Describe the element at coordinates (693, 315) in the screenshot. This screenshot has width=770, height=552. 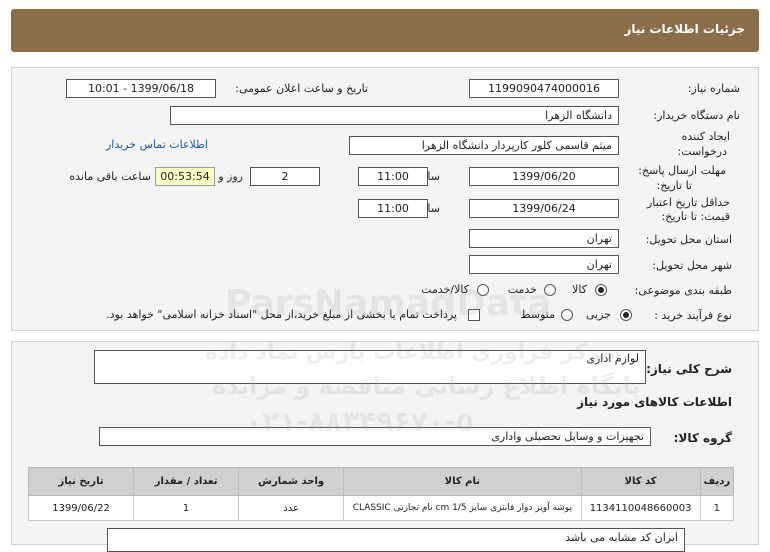
I see `process-label: نوع فرآیند خرید :` at that location.